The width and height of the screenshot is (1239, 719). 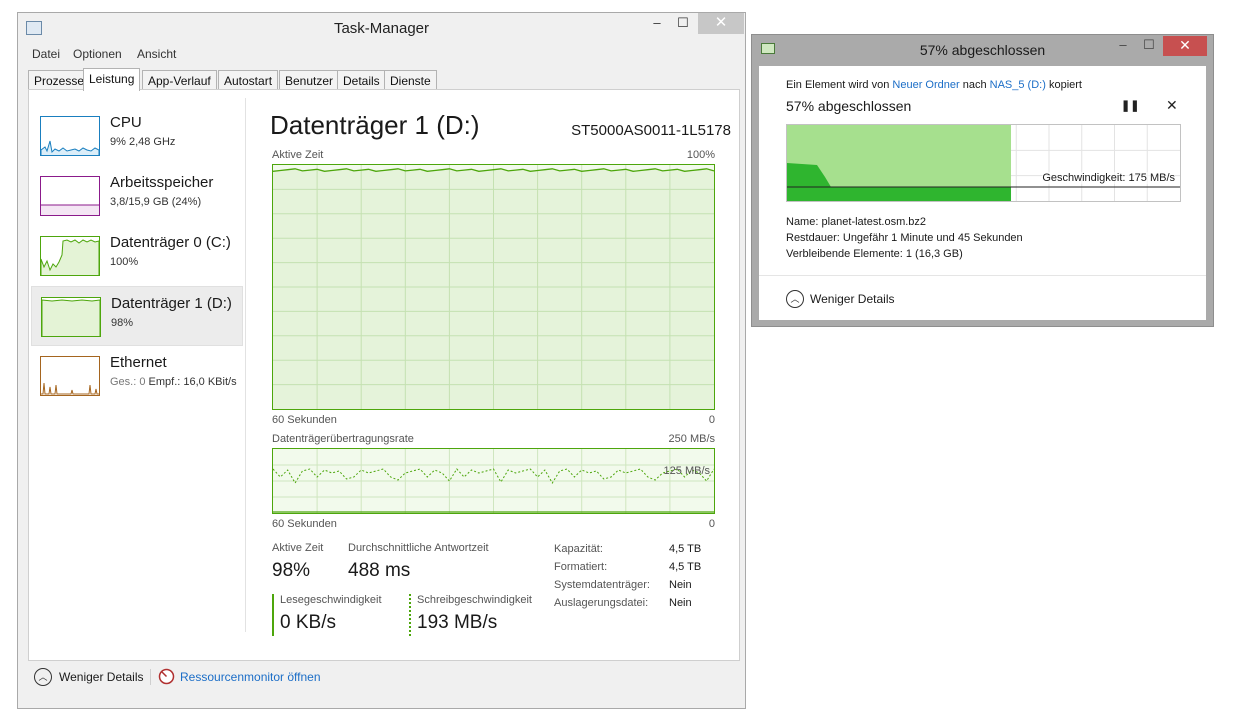 What do you see at coordinates (170, 242) in the screenshot?
I see `sidebar-label: Datenträger 0 (C:)` at bounding box center [170, 242].